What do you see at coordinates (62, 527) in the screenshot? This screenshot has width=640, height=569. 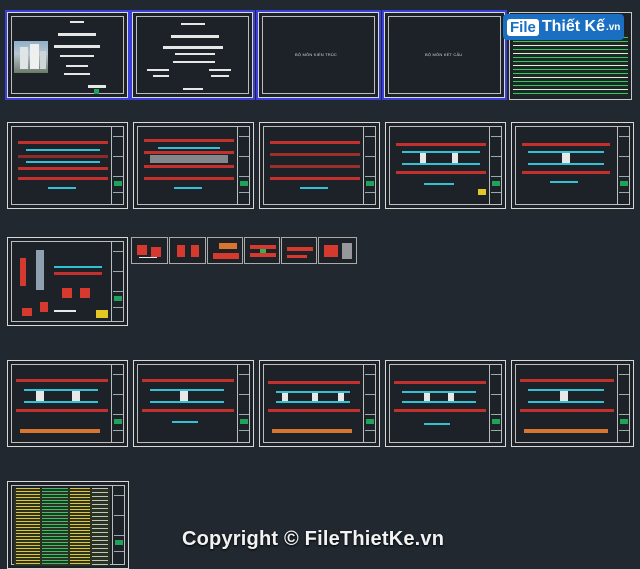 I see `schedule-table` at bounding box center [62, 527].